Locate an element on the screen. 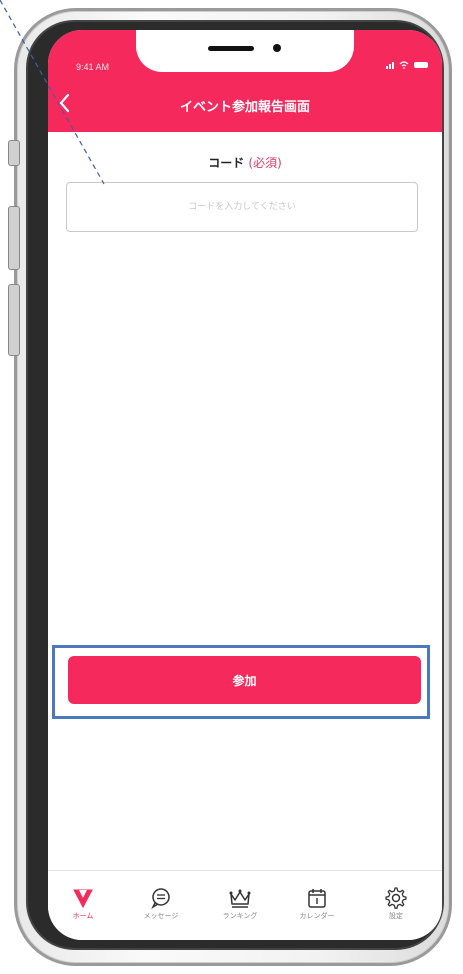 The width and height of the screenshot is (463, 974). tab-ranking: ランキング is located at coordinates (240, 903).